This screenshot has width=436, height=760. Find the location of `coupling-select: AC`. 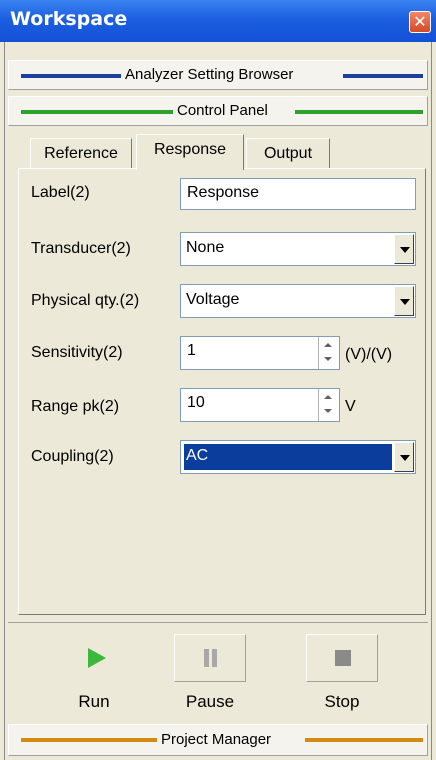

coupling-select: AC is located at coordinates (298, 457).